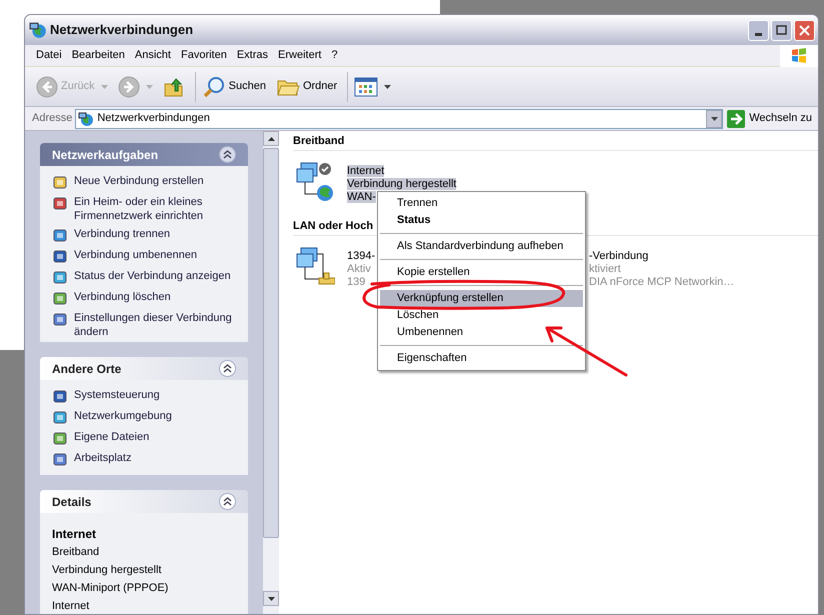 This screenshot has height=615, width=824. Describe the element at coordinates (299, 55) in the screenshot. I see `menu-item: Erweitert` at that location.